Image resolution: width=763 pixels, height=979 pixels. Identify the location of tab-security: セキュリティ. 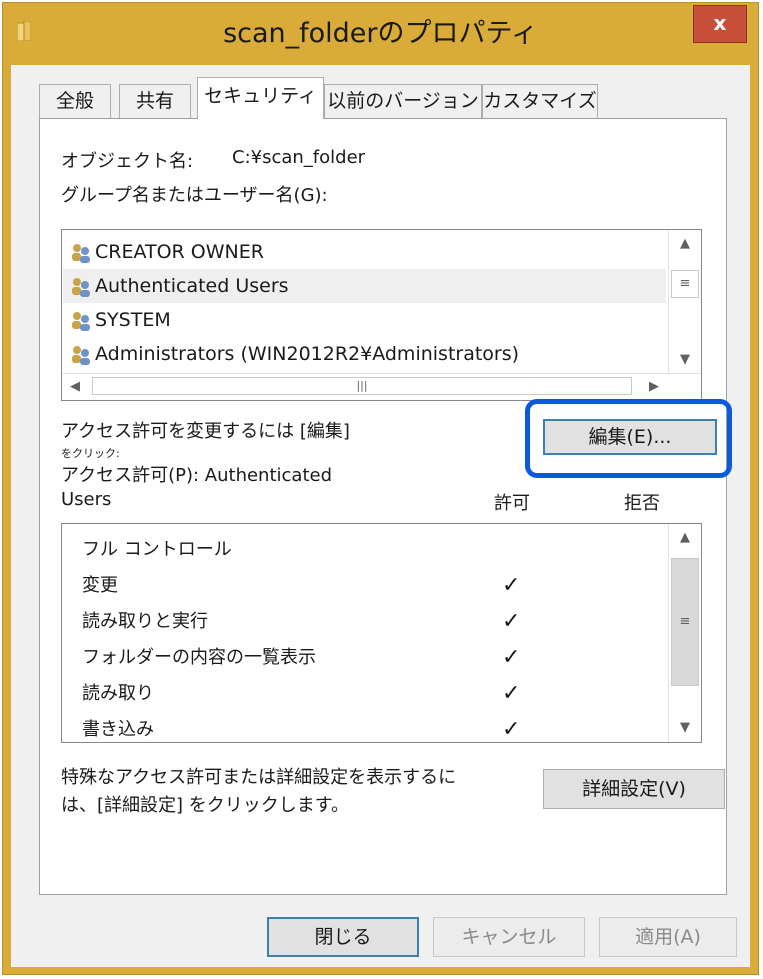
(260, 98).